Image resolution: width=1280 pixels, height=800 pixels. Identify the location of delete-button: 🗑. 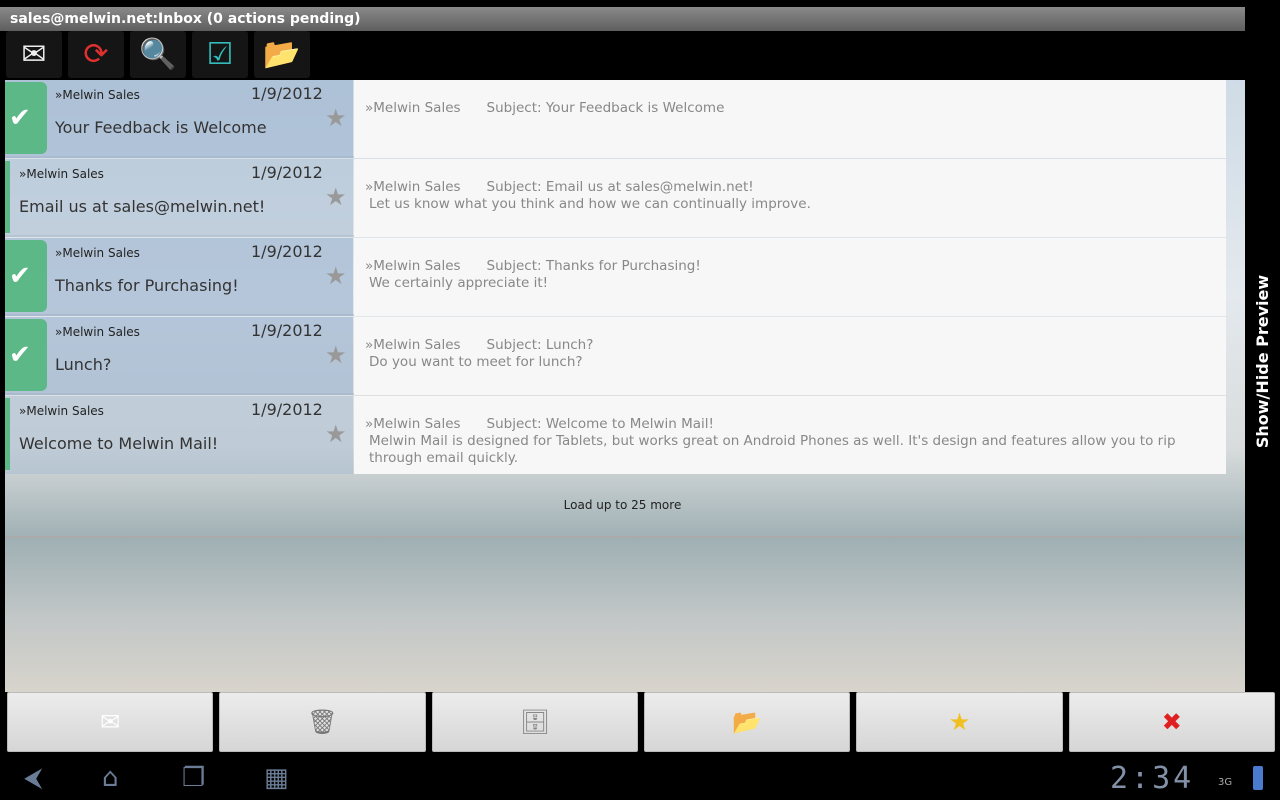
(322, 722).